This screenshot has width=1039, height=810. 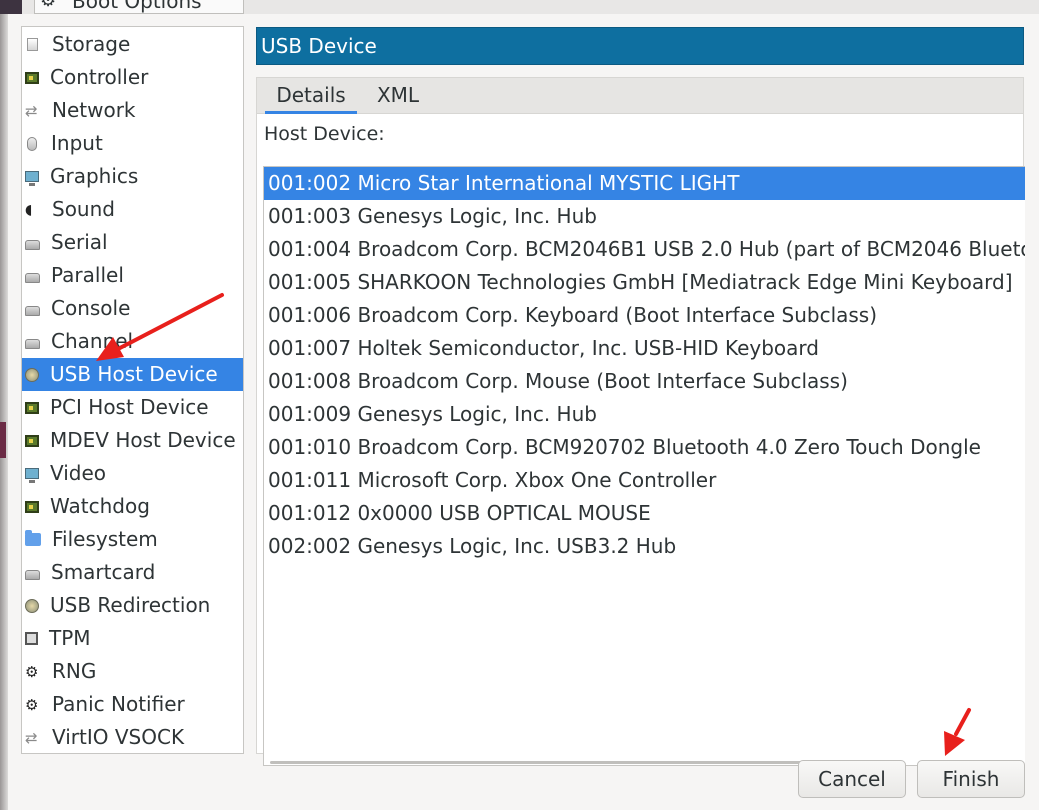 What do you see at coordinates (83, 209) in the screenshot?
I see `sidebar-item-label: Sound` at bounding box center [83, 209].